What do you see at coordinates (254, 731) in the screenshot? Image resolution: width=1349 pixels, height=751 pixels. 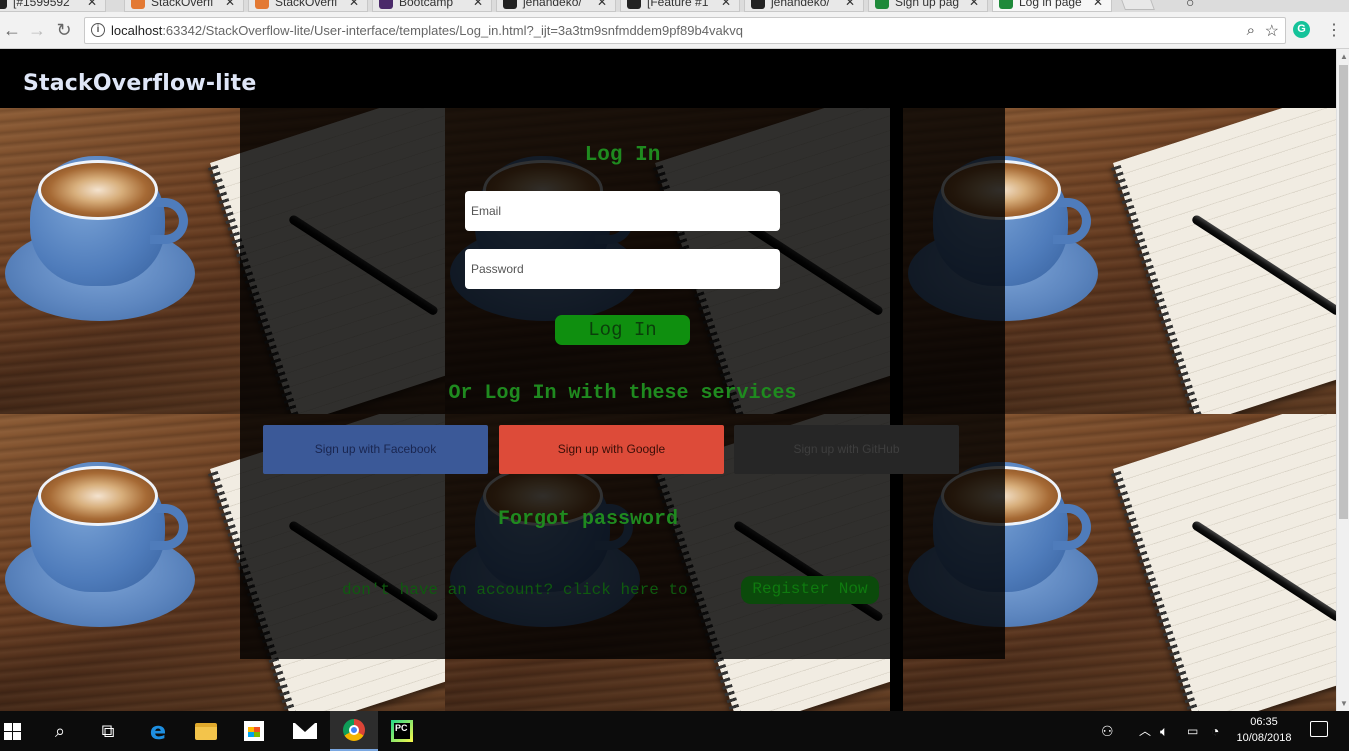 I see `store-icon` at bounding box center [254, 731].